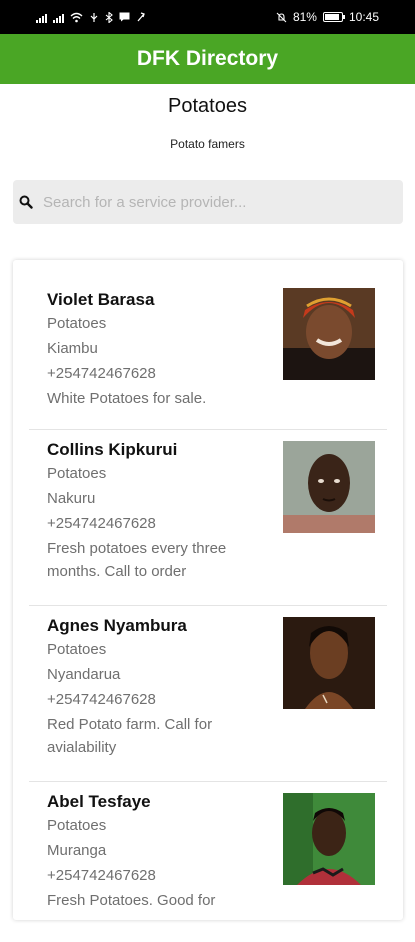 The height and width of the screenshot is (942, 415). What do you see at coordinates (99, 801) in the screenshot?
I see `provider-name: Abel Tesfaye` at bounding box center [99, 801].